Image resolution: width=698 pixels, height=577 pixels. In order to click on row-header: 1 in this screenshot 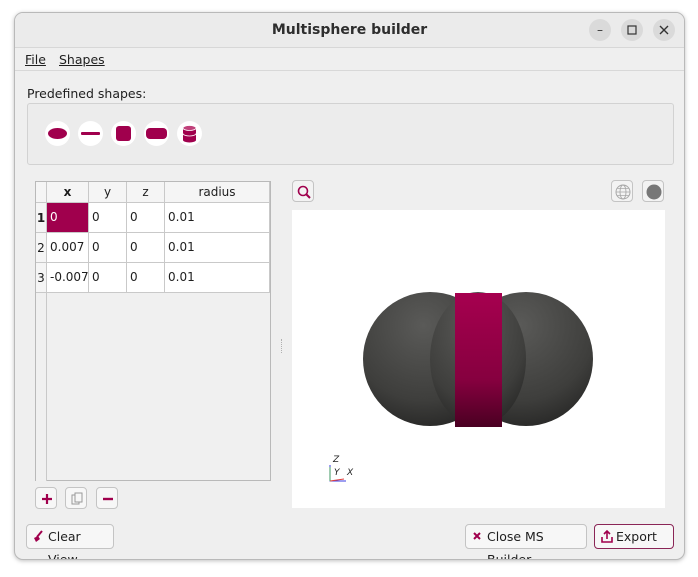, I will do `click(41, 218)`.